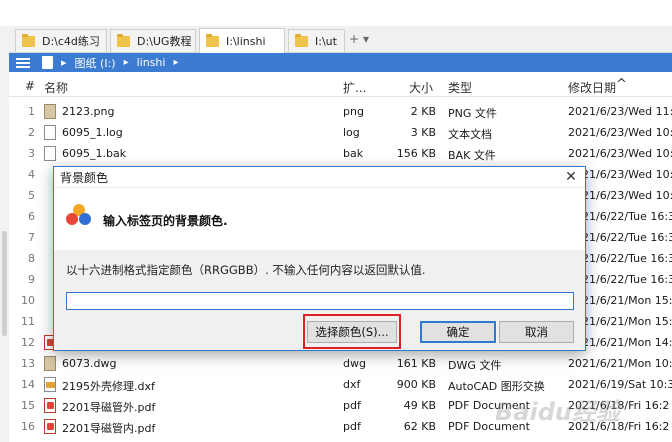 This screenshot has width=672, height=442. What do you see at coordinates (31, 216) in the screenshot?
I see `row-num: 6` at bounding box center [31, 216].